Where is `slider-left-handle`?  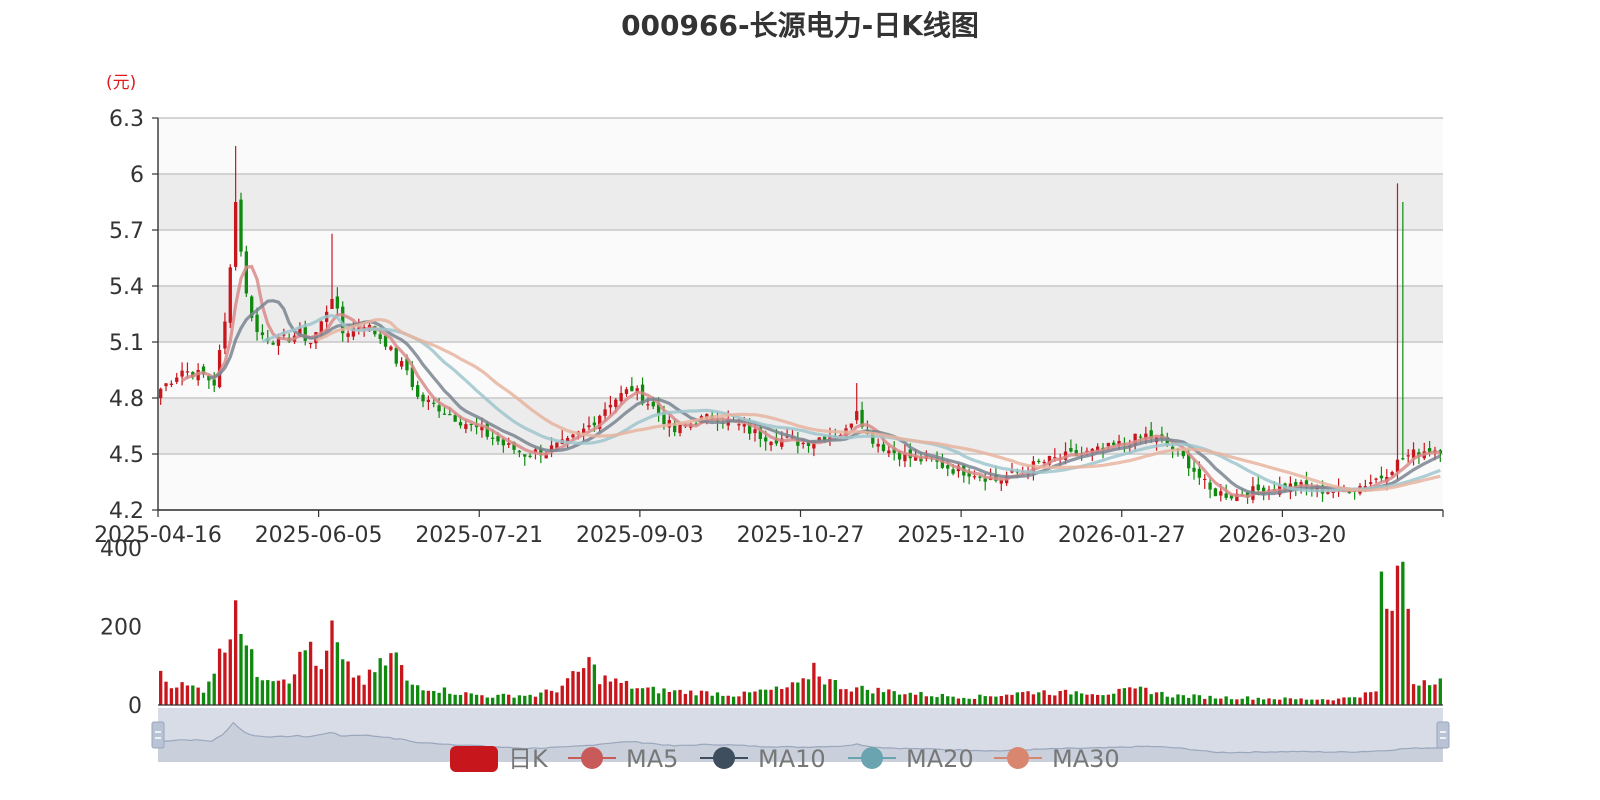
slider-left-handle is located at coordinates (158, 735).